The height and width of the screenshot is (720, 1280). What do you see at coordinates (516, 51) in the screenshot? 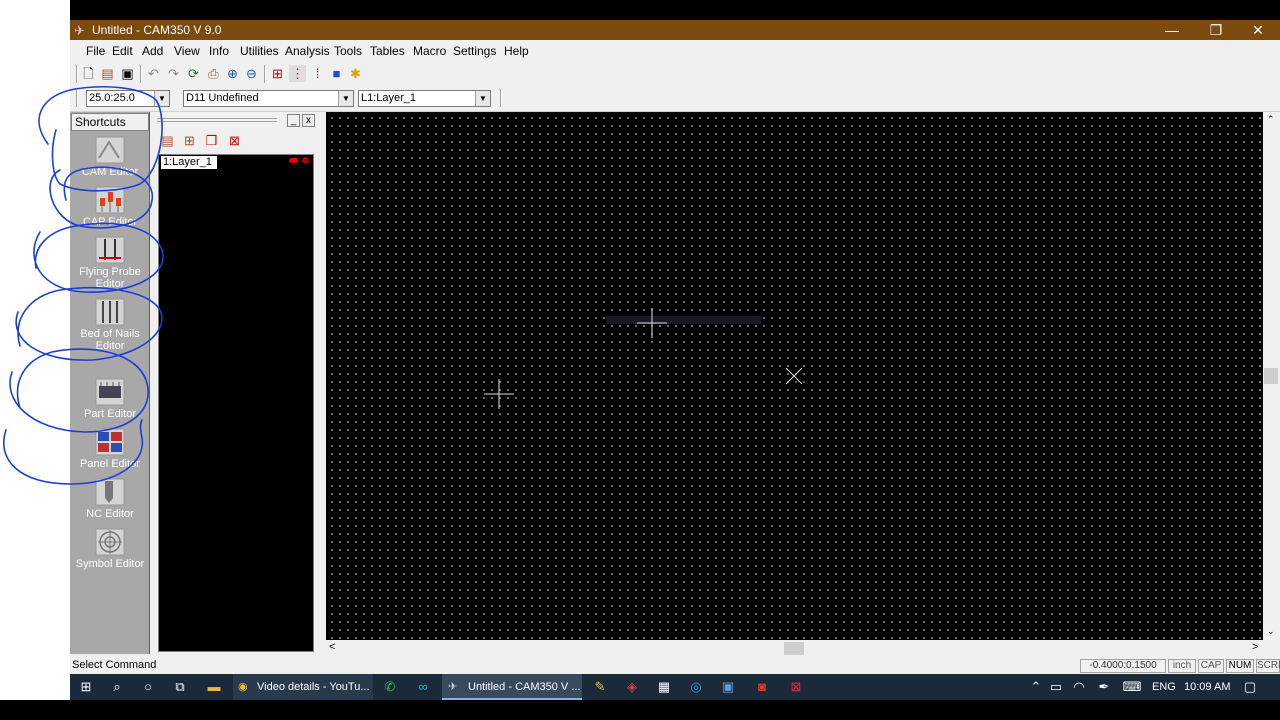
I see `menu-help: Help` at bounding box center [516, 51].